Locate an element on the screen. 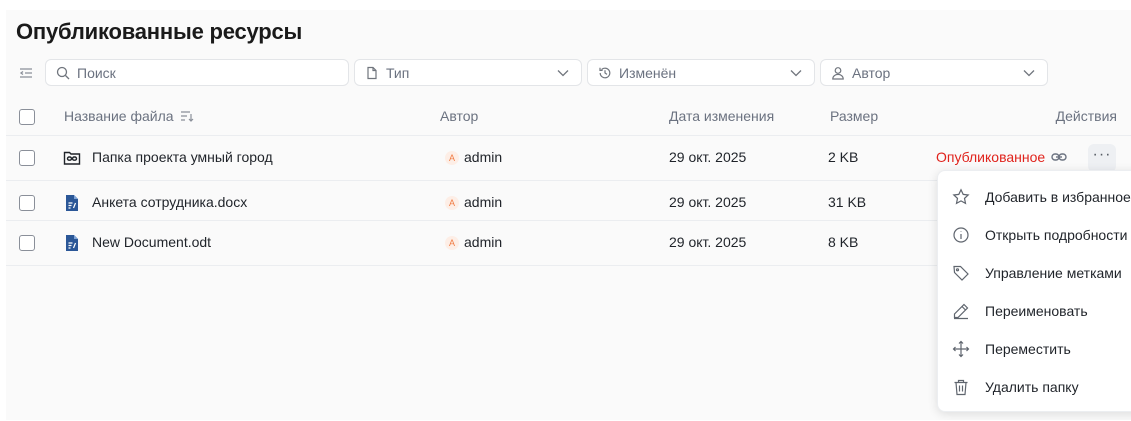 This screenshot has height=421, width=1131. menu-item-manage-tags: Управление метками is located at coordinates (1034, 273).